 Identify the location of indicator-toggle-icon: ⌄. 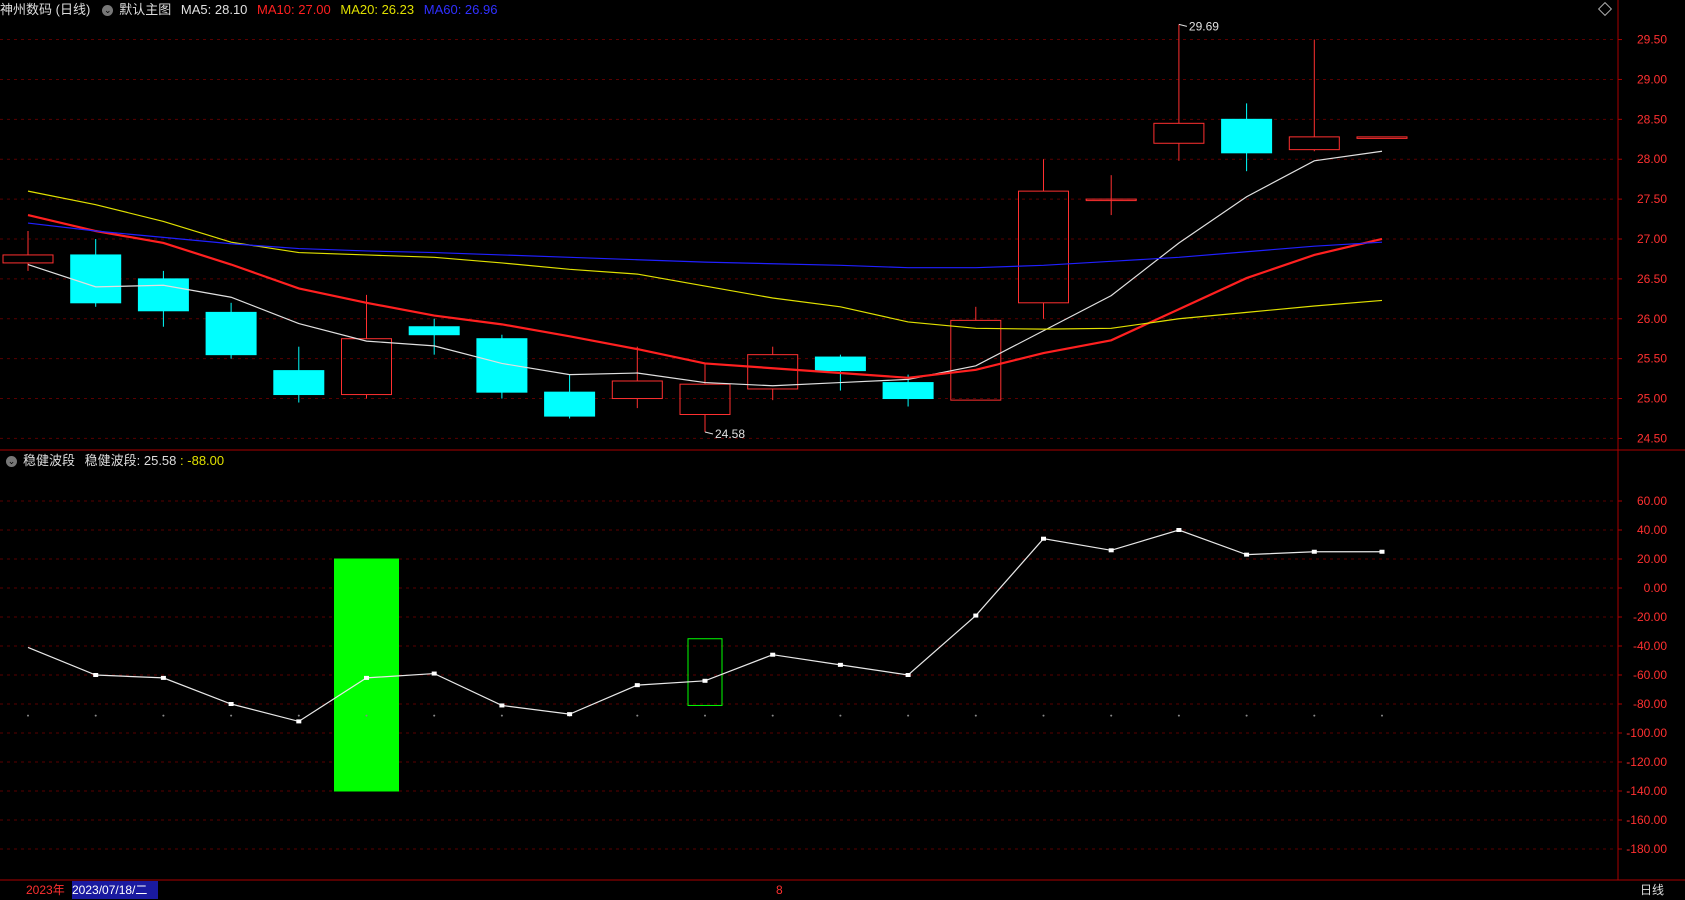
(11, 462).